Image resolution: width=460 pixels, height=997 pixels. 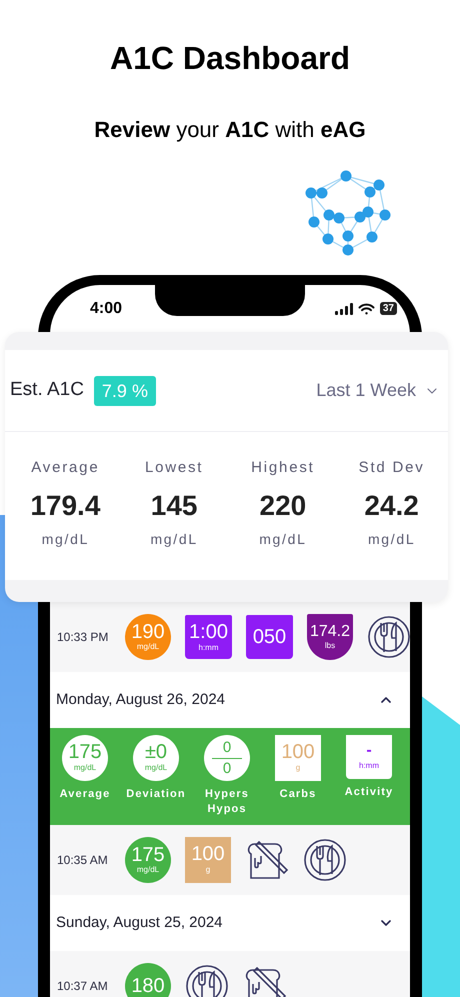 What do you see at coordinates (298, 752) in the screenshot?
I see `summary-value: 100` at bounding box center [298, 752].